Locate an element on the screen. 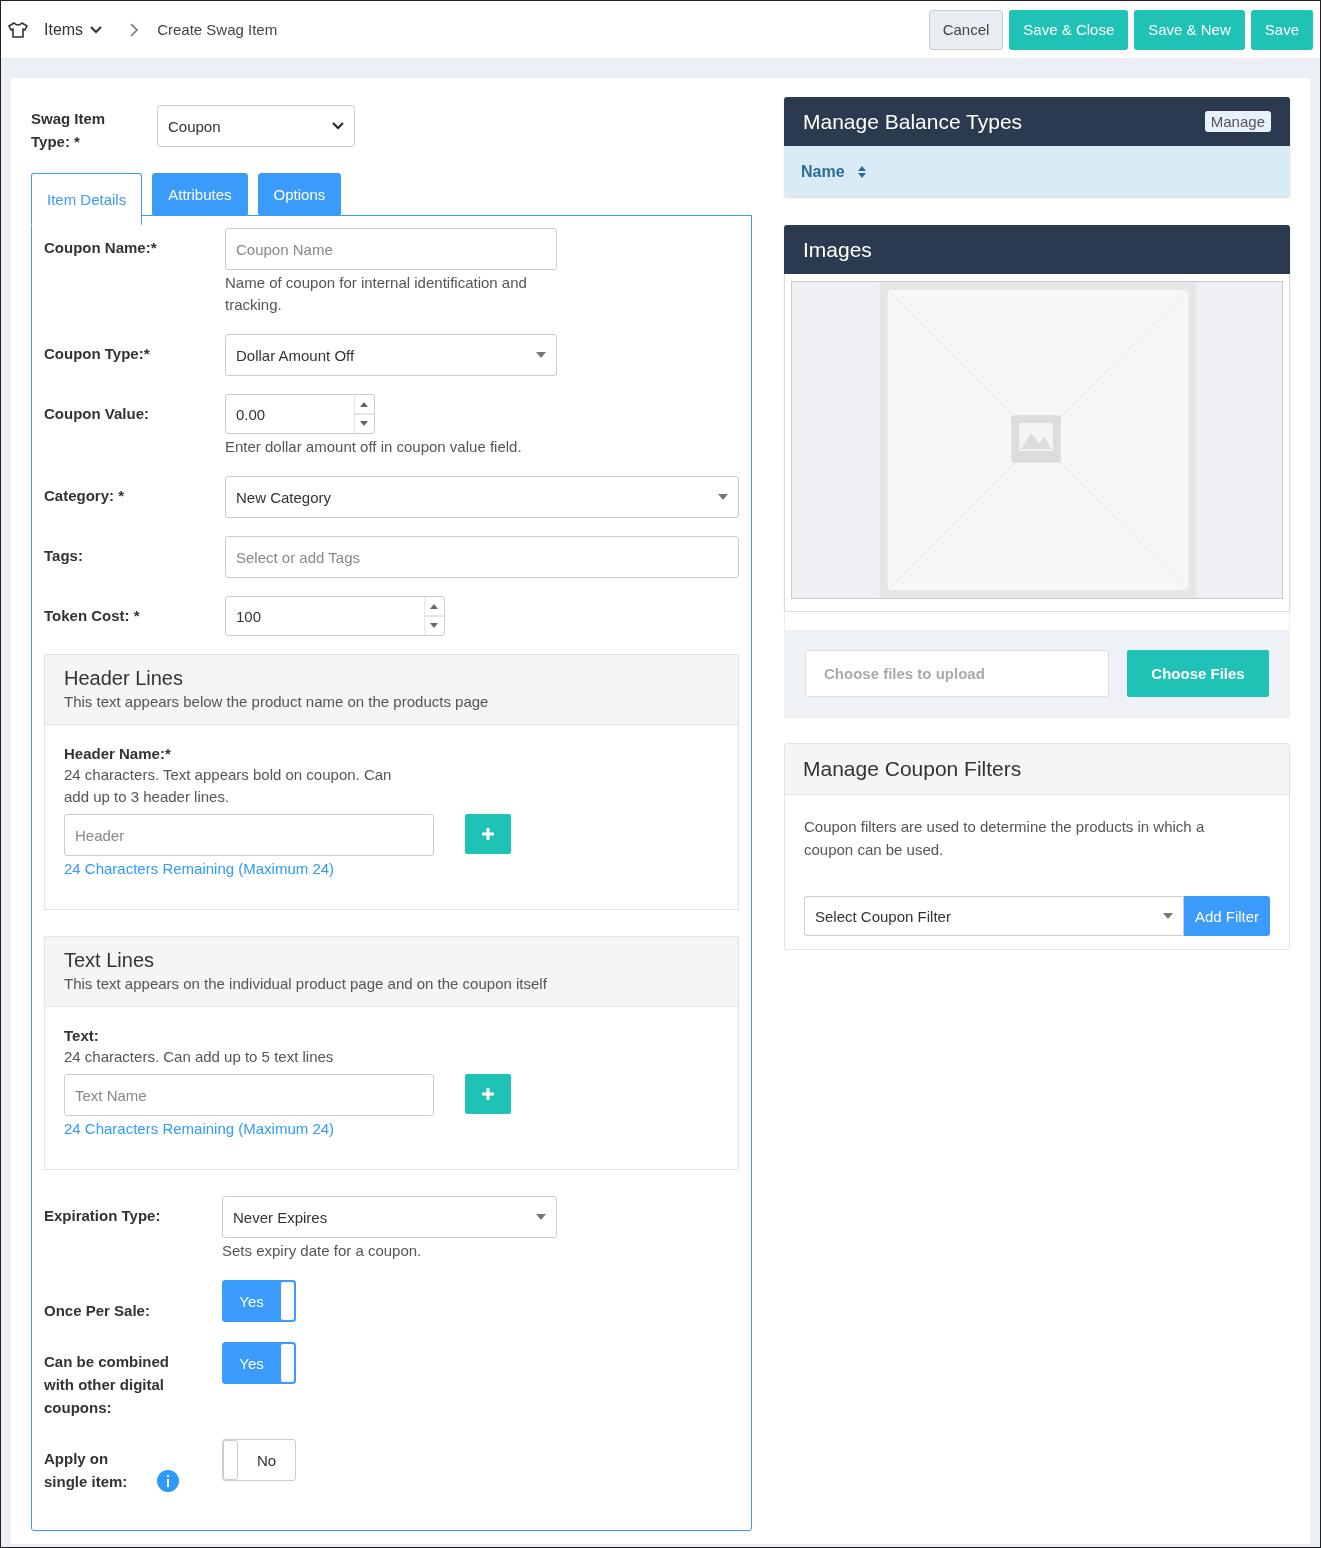 The image size is (1321, 1548). cancel-button: Cancel is located at coordinates (966, 29).